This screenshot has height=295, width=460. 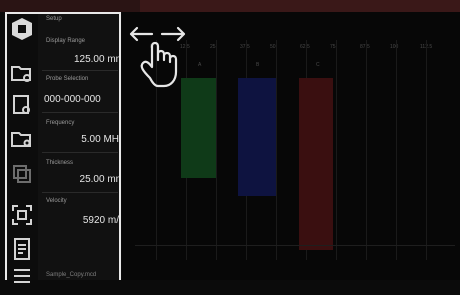 I want to click on scale-tick-label: 62.5, so click(x=305, y=47).